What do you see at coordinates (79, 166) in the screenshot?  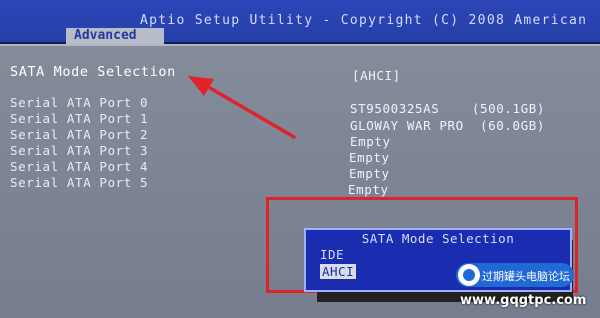 I see `port-label-4: Serial ATA Port 4` at bounding box center [79, 166].